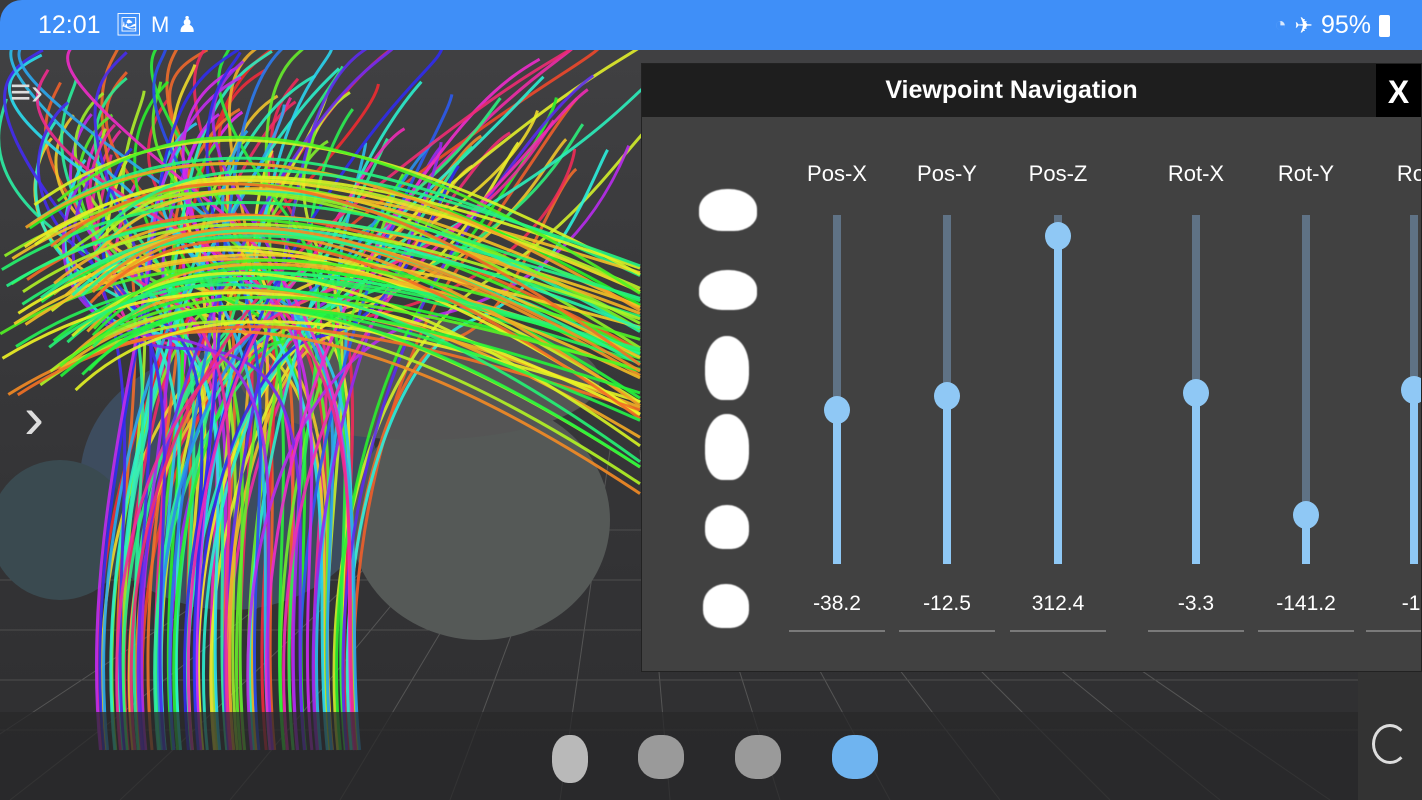 The width and height of the screenshot is (1422, 800). Describe the element at coordinates (570, 759) in the screenshot. I see `model-head-button` at that location.